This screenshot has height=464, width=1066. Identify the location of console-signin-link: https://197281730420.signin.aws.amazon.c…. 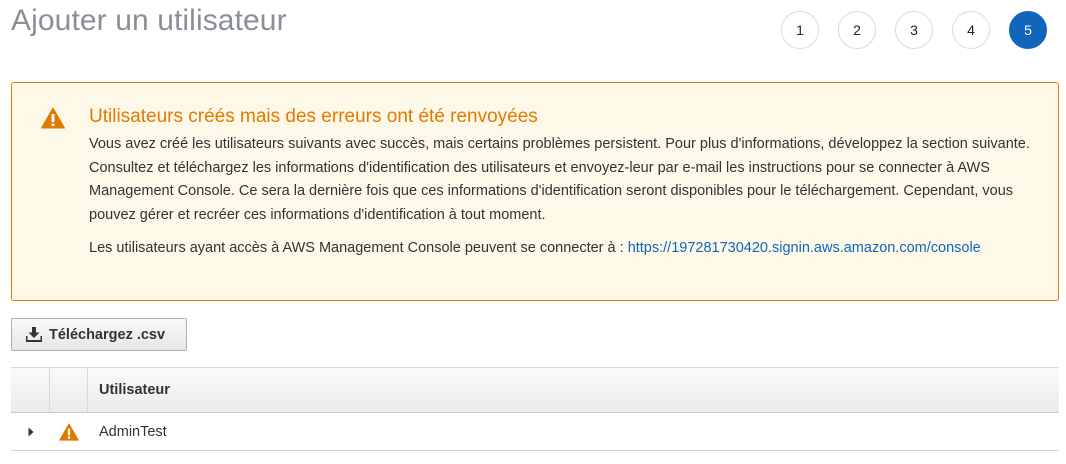
(804, 248).